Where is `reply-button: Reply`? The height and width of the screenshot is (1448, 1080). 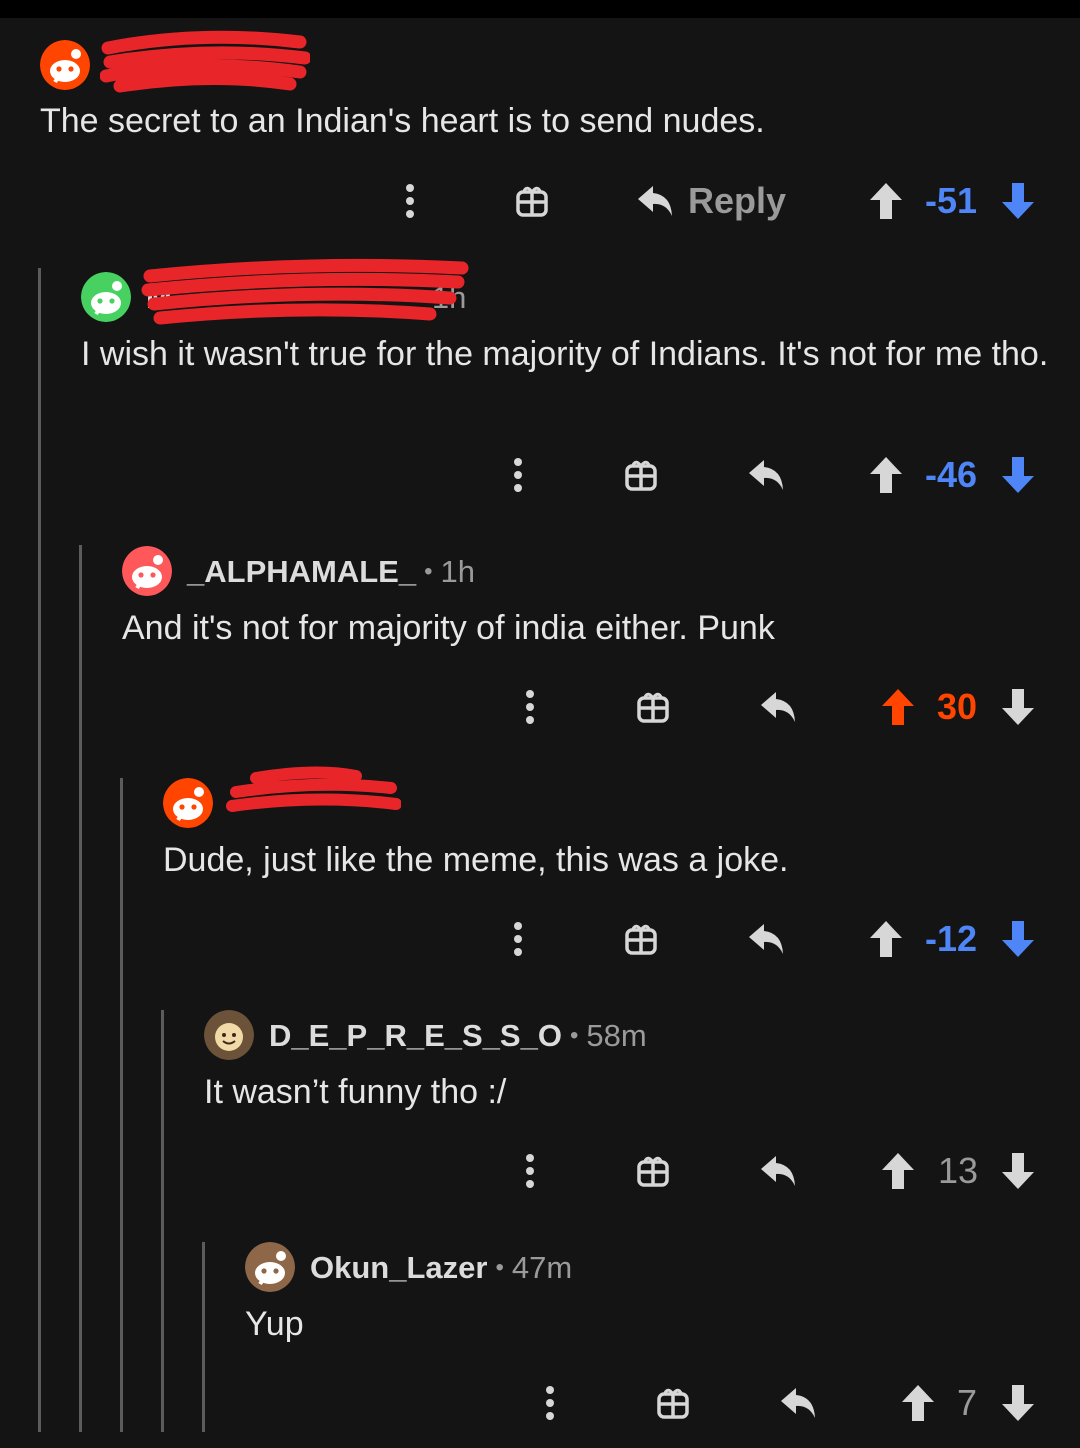 reply-button: Reply is located at coordinates (711, 201).